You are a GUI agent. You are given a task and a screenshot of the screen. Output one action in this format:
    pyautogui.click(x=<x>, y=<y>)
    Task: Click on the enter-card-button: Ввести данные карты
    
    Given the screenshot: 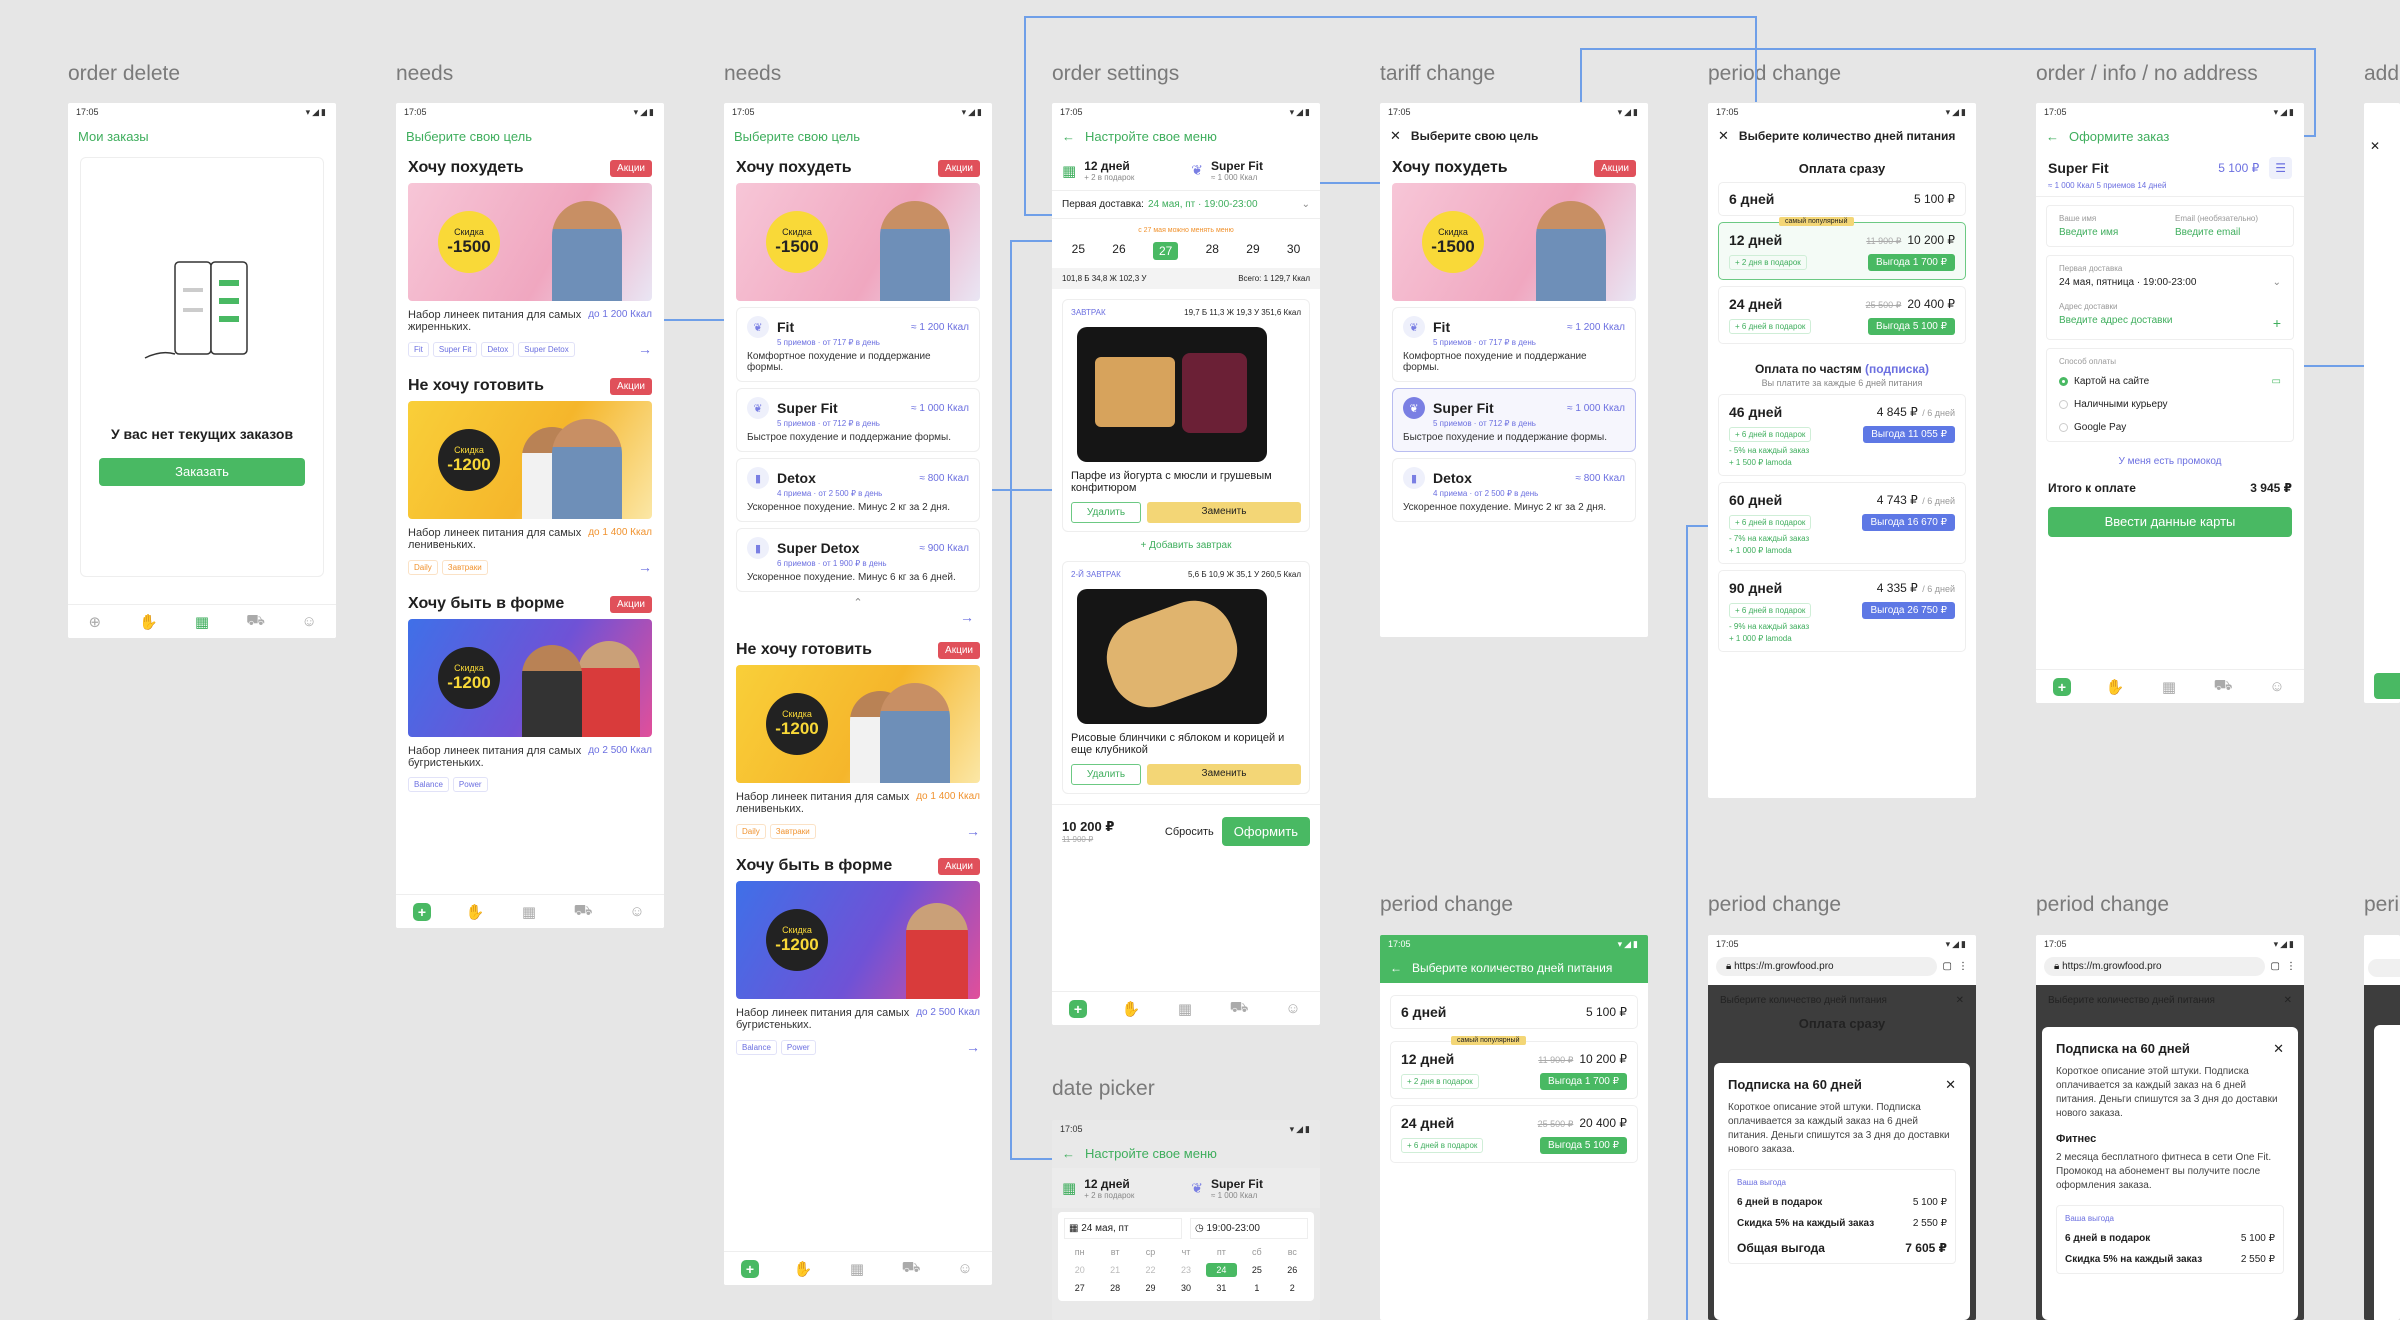 What is the action you would take?
    pyautogui.click(x=2170, y=522)
    